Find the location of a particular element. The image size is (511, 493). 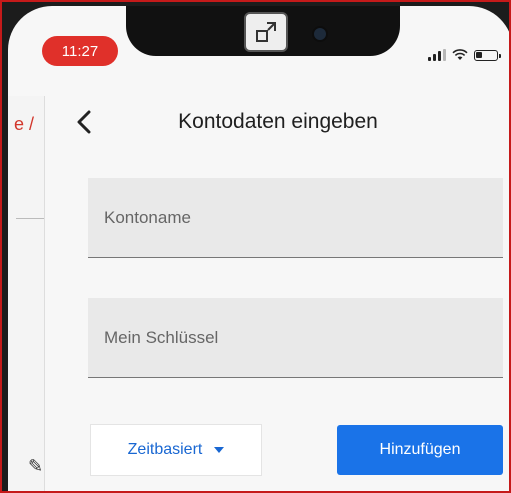

key-type-select: Zeitbasiert is located at coordinates (176, 450).